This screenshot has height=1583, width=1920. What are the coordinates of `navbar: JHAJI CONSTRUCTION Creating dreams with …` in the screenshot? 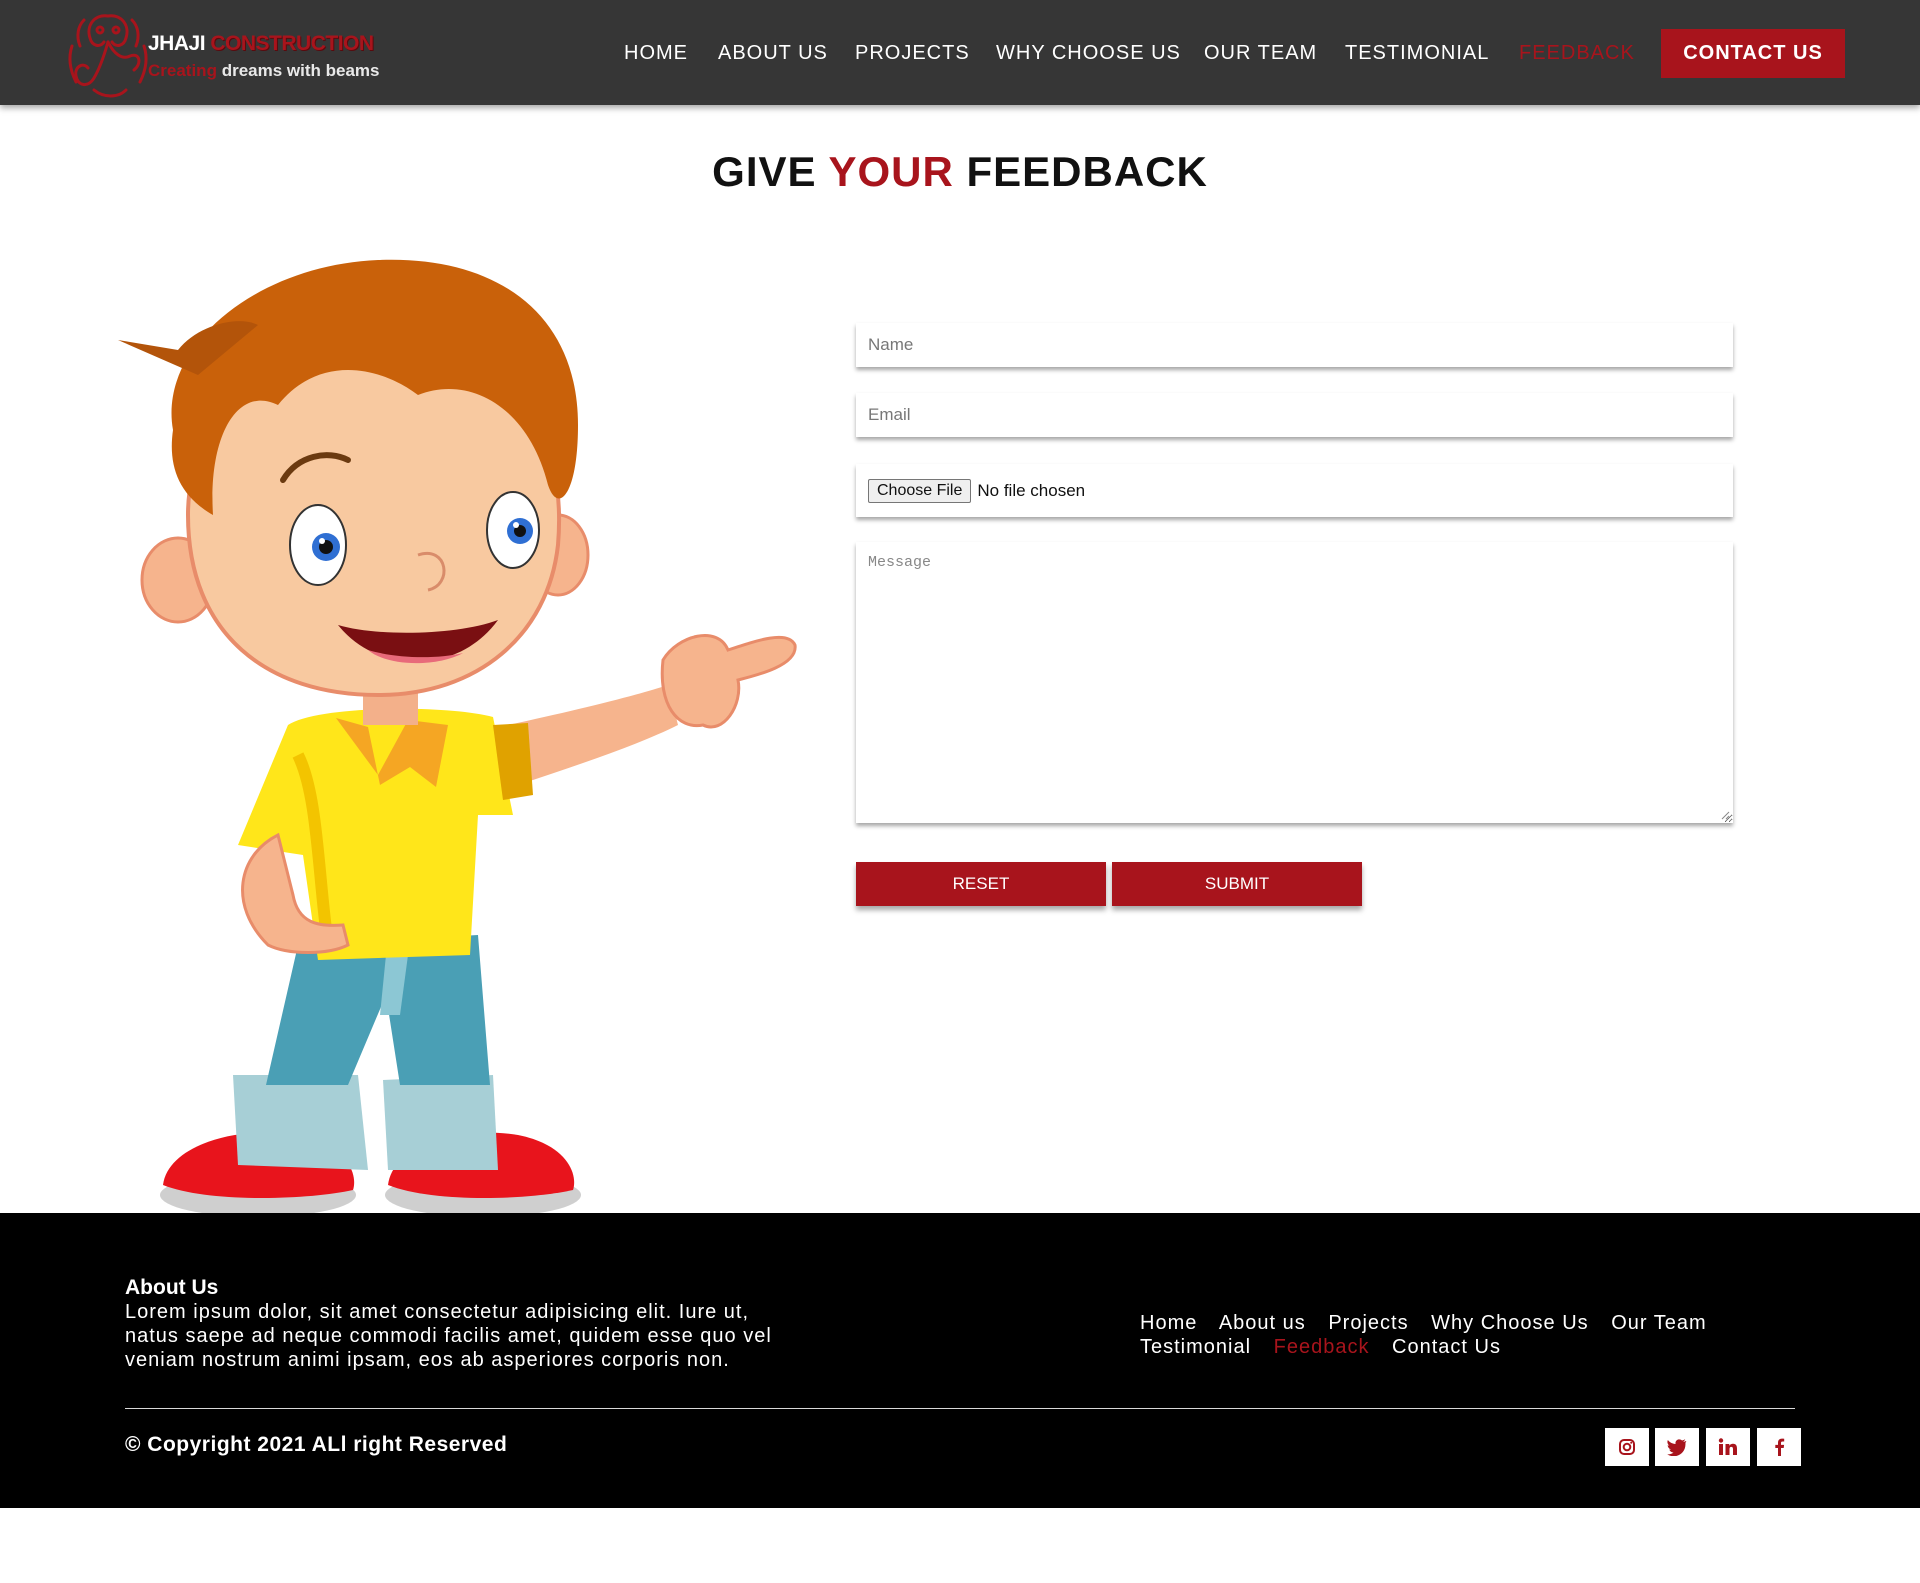 It's located at (960, 52).